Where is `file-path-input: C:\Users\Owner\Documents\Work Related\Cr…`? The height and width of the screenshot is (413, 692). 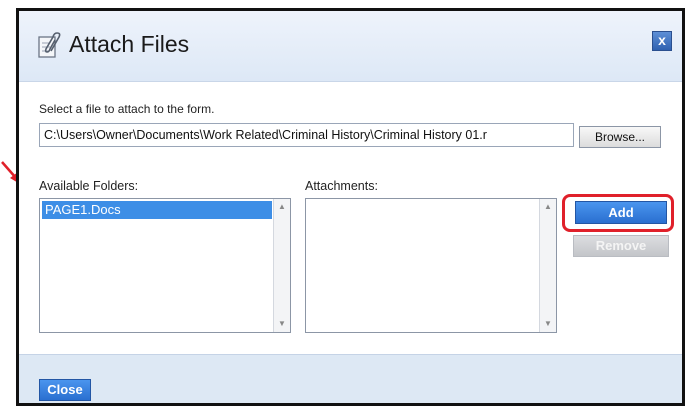
file-path-input: C:\Users\Owner\Documents\Work Related\Cr… is located at coordinates (306, 135).